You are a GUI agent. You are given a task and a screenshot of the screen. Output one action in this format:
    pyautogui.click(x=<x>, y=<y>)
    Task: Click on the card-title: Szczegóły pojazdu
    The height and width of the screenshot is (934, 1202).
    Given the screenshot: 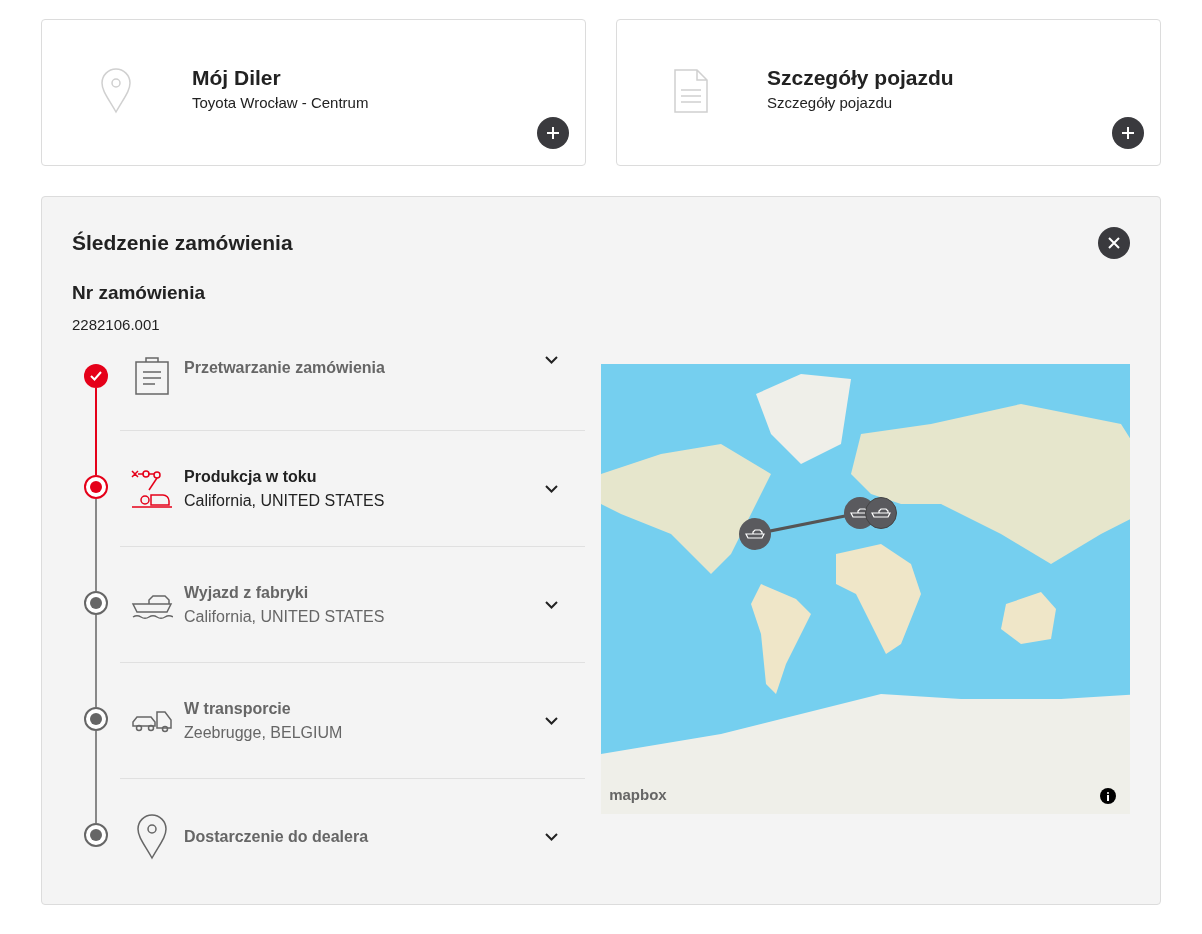 What is the action you would take?
    pyautogui.click(x=860, y=78)
    